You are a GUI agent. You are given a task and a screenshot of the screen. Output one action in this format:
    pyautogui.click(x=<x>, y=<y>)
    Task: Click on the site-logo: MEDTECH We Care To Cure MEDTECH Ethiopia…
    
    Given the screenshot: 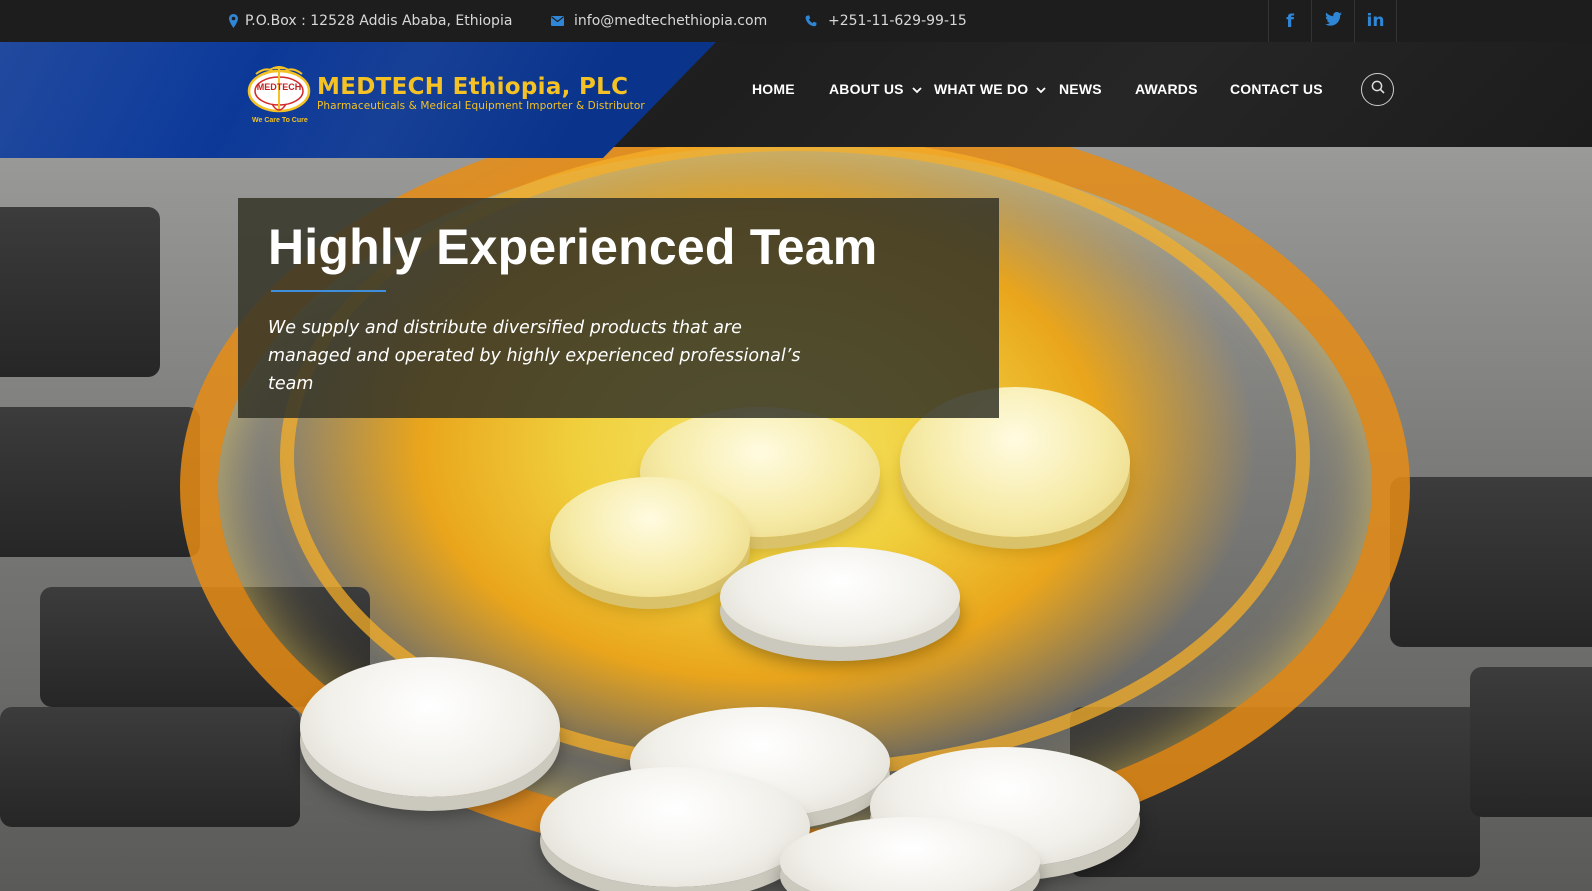 What is the action you would take?
    pyautogui.click(x=445, y=95)
    